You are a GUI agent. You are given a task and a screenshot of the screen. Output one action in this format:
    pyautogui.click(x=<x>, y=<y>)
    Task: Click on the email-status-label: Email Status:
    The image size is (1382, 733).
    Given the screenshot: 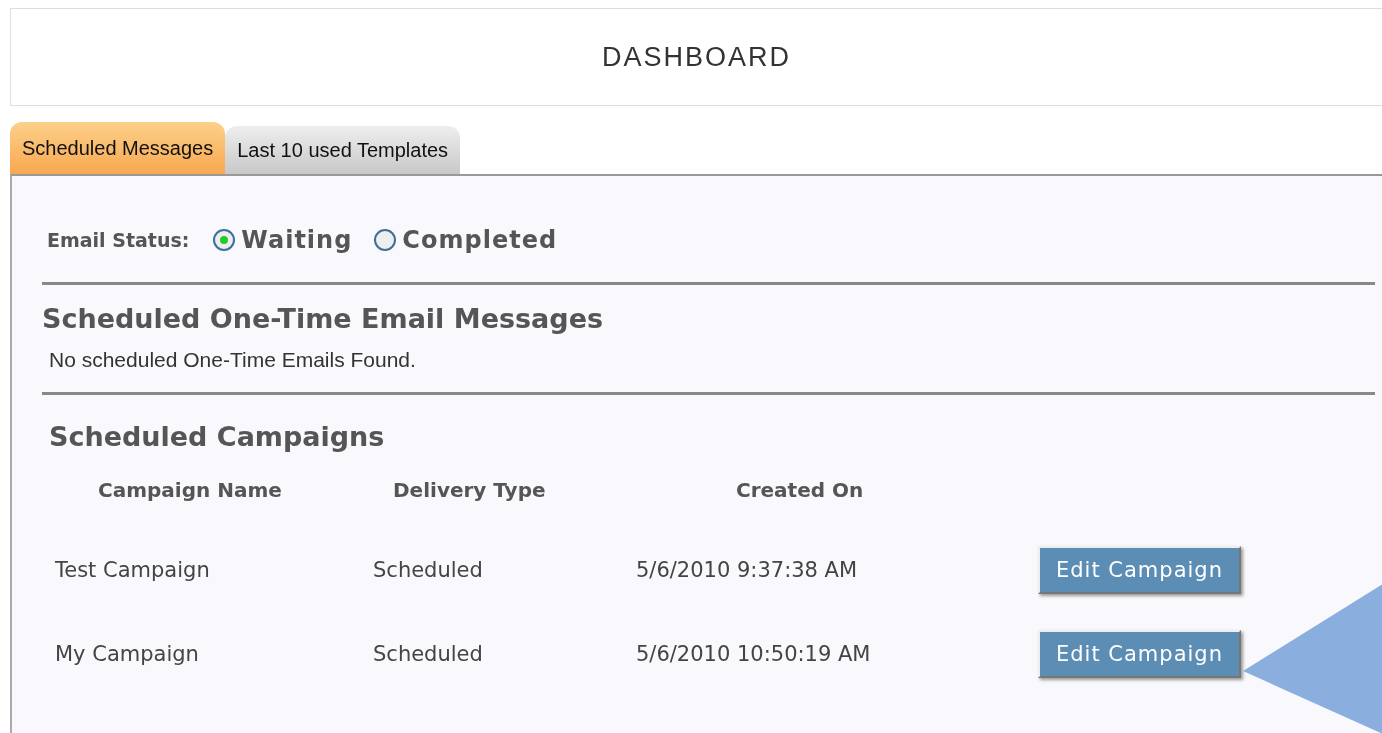 What is the action you would take?
    pyautogui.click(x=118, y=240)
    